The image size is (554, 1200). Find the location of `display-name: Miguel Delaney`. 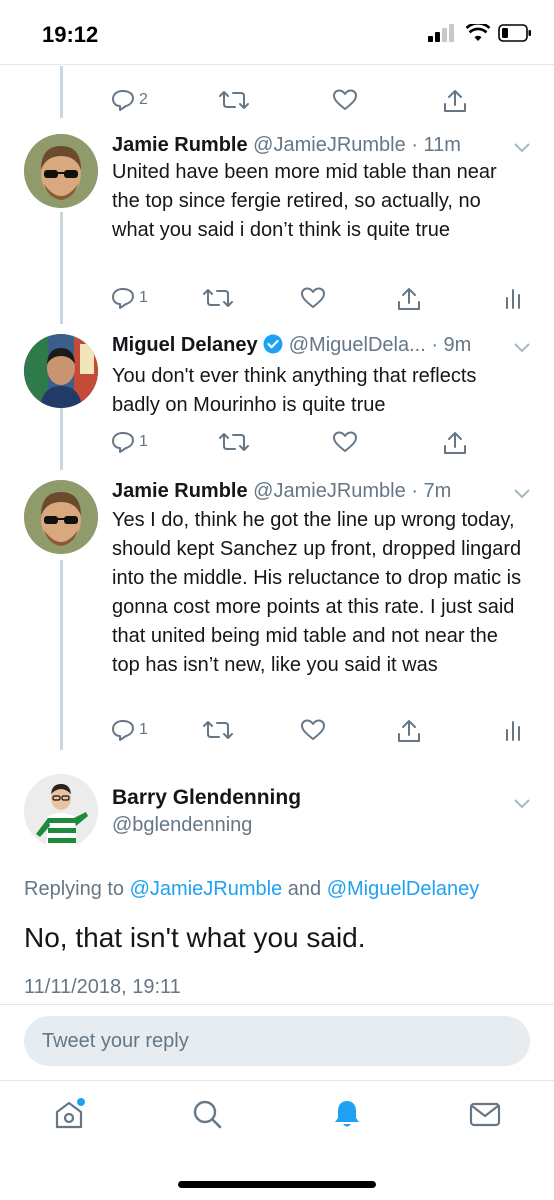

display-name: Miguel Delaney is located at coordinates (185, 345).